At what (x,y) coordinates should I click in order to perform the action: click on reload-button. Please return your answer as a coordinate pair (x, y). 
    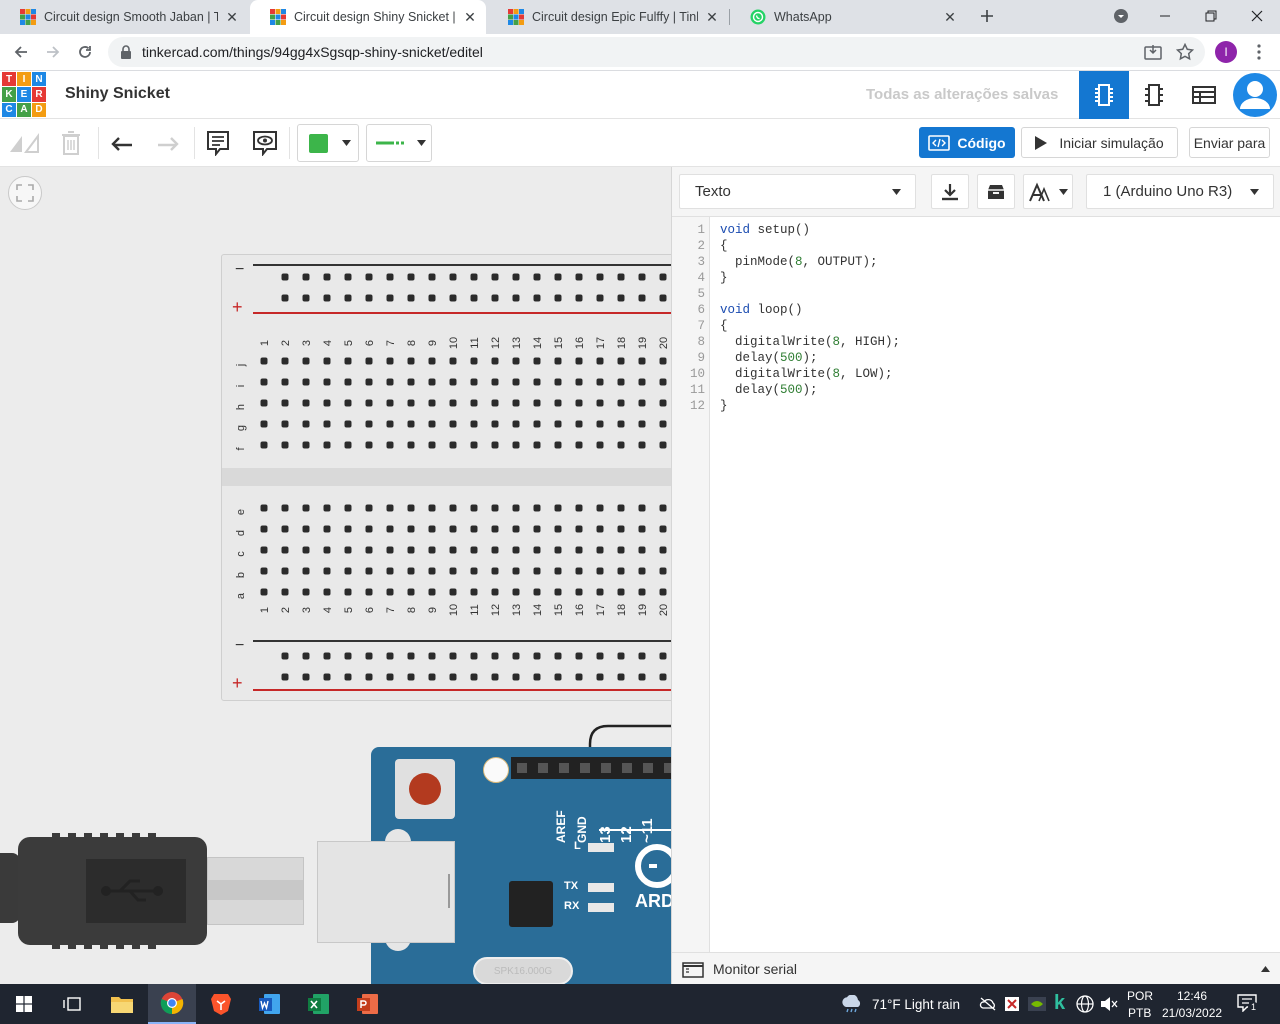
    Looking at the image, I should click on (85, 52).